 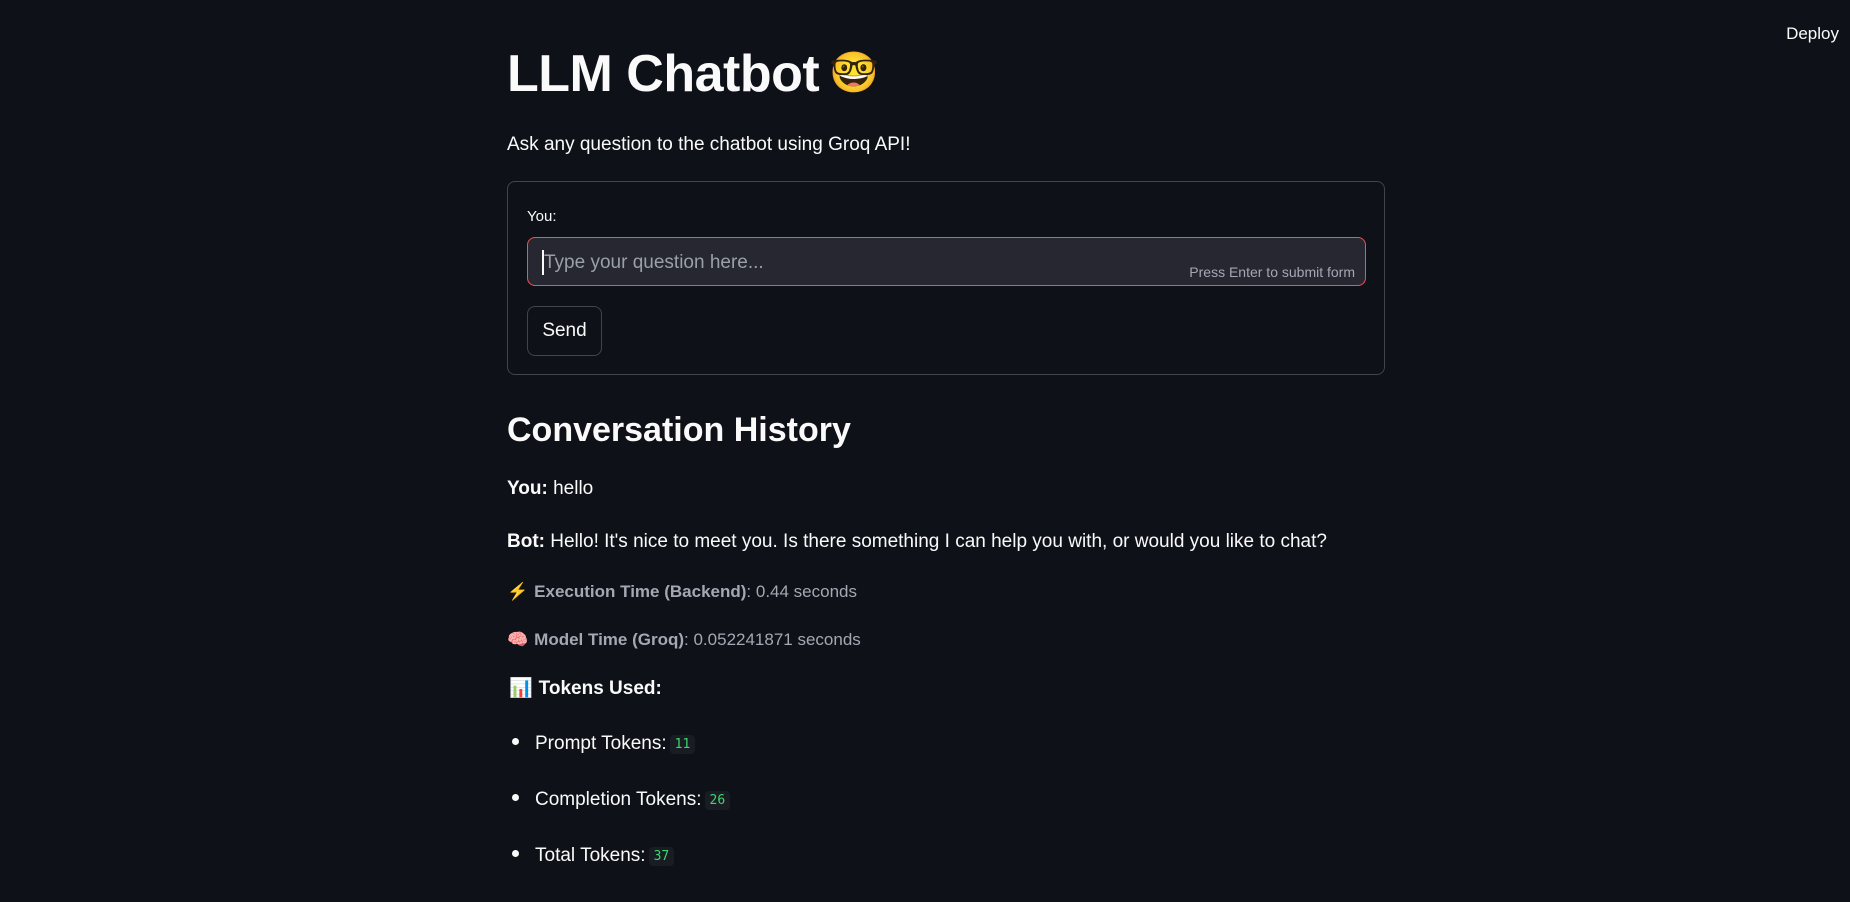 I want to click on token-label: Prompt Tokens:, so click(x=601, y=743).